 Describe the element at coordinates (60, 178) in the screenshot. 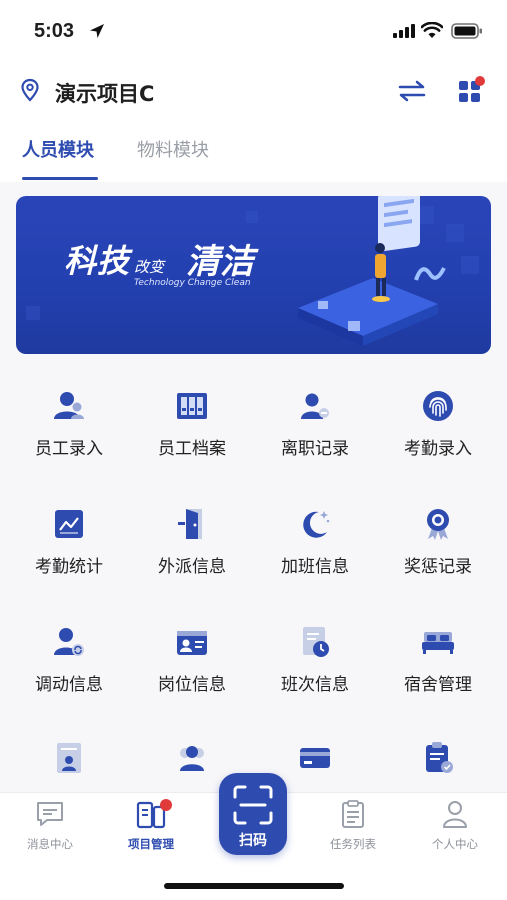

I see `tab-active-indicator` at that location.